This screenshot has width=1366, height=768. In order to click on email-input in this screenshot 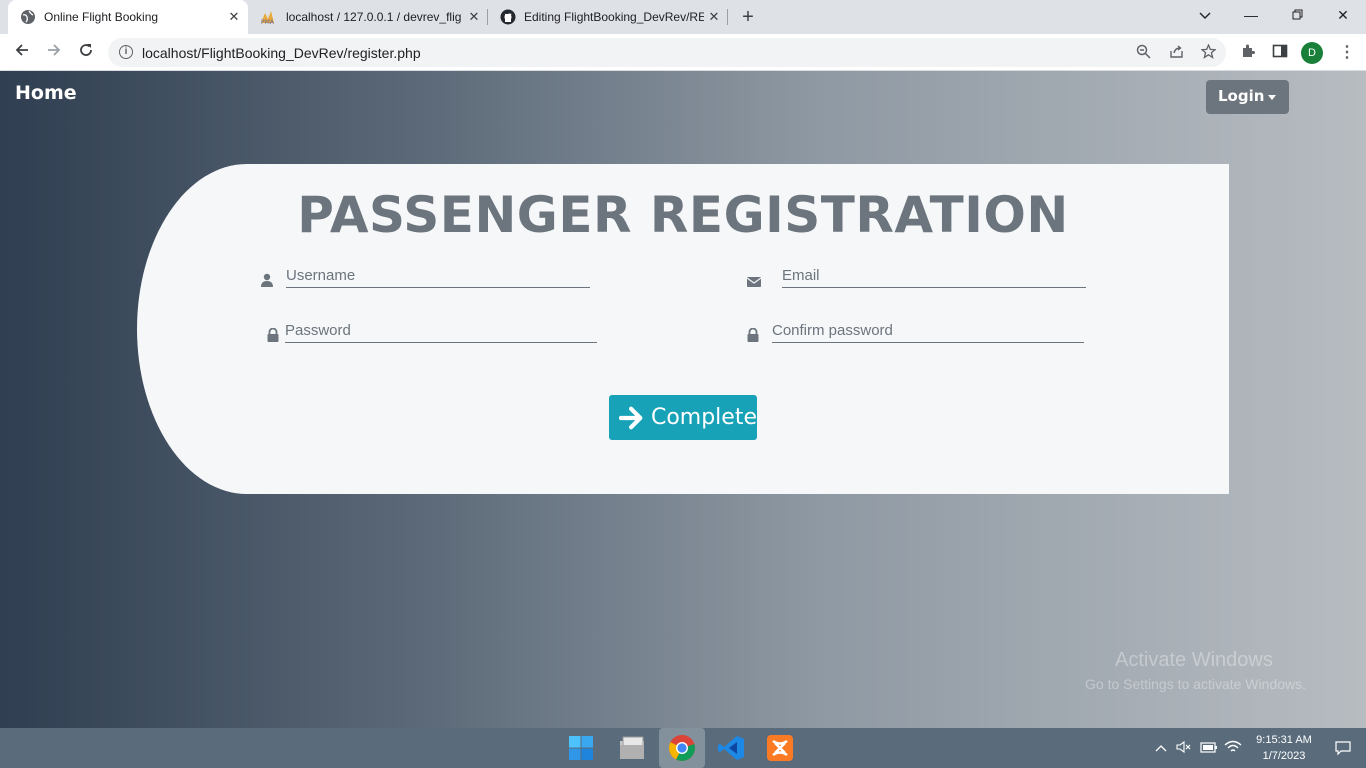, I will do `click(934, 275)`.